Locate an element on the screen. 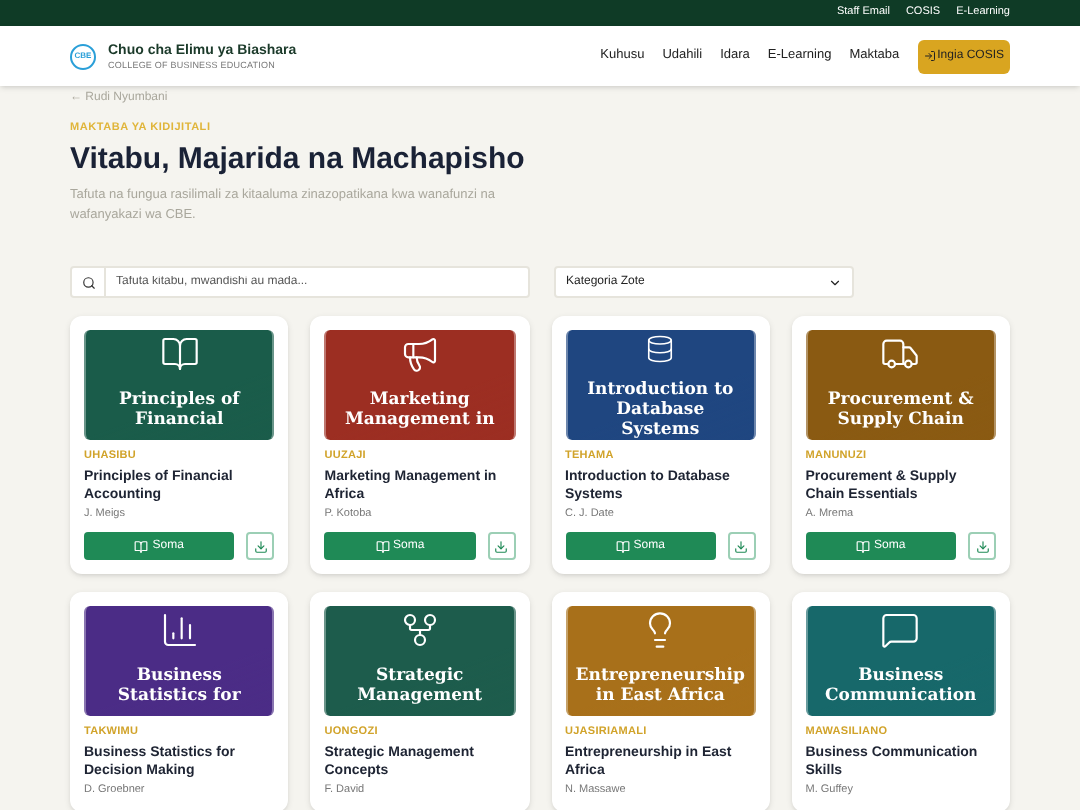  cover-title: Marketing Management in is located at coordinates (419, 410).